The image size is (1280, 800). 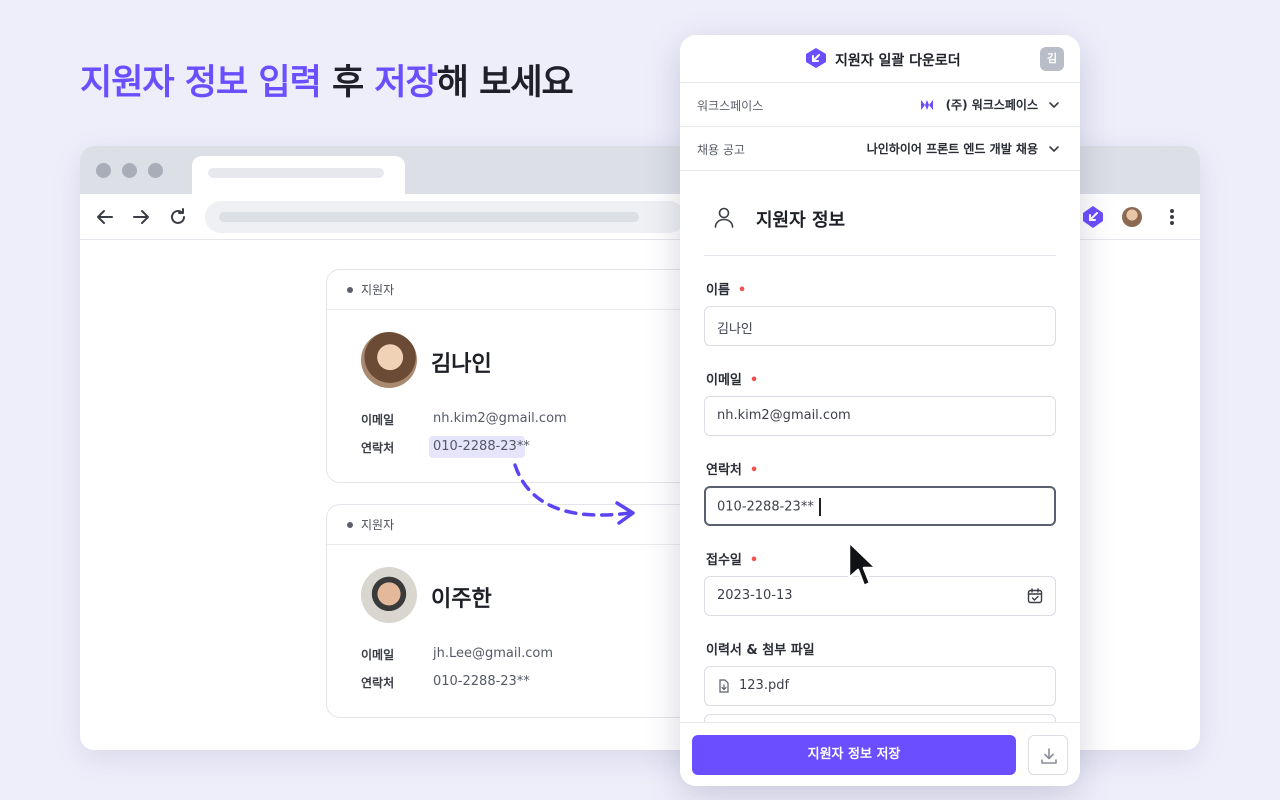 What do you see at coordinates (801, 220) in the screenshot?
I see `section-title: 지원자 정보` at bounding box center [801, 220].